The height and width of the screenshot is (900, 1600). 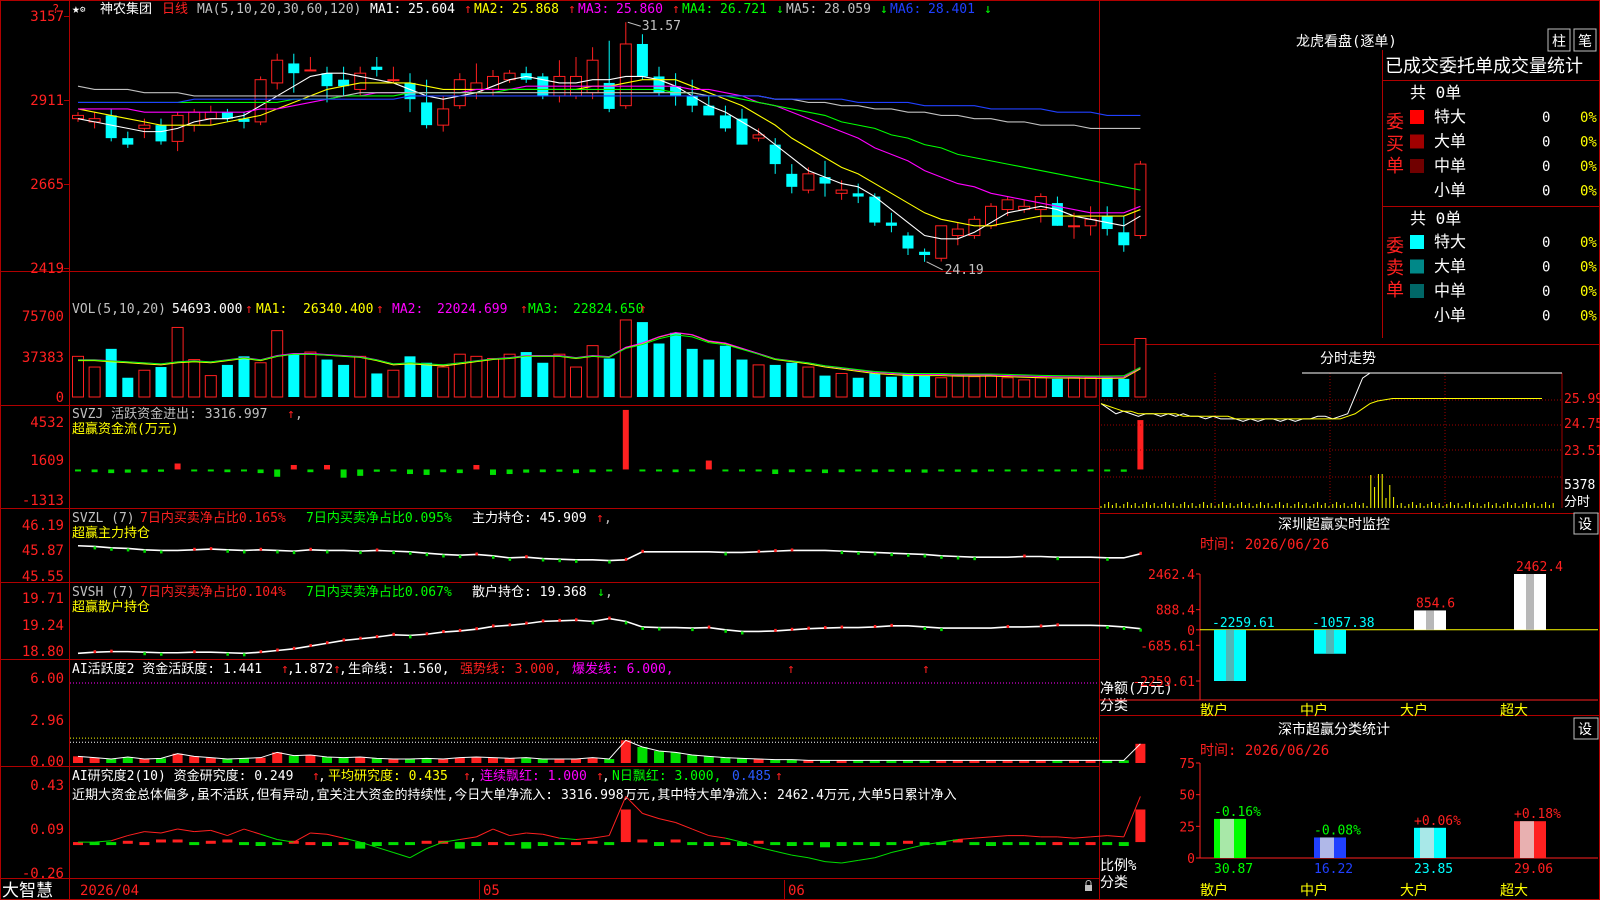 I want to click on classify-category: 超大, so click(x=1514, y=891).